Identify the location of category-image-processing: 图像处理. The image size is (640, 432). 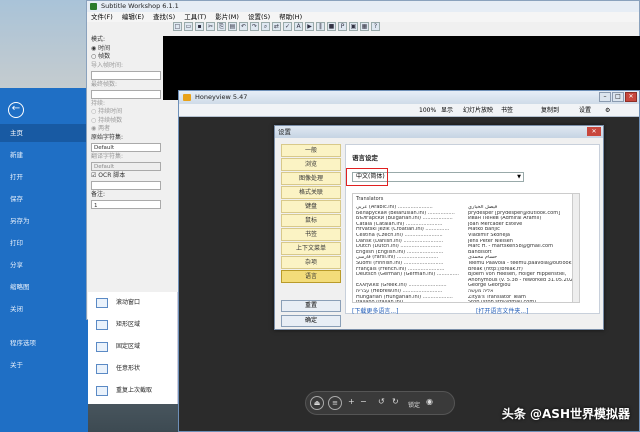
(311, 178).